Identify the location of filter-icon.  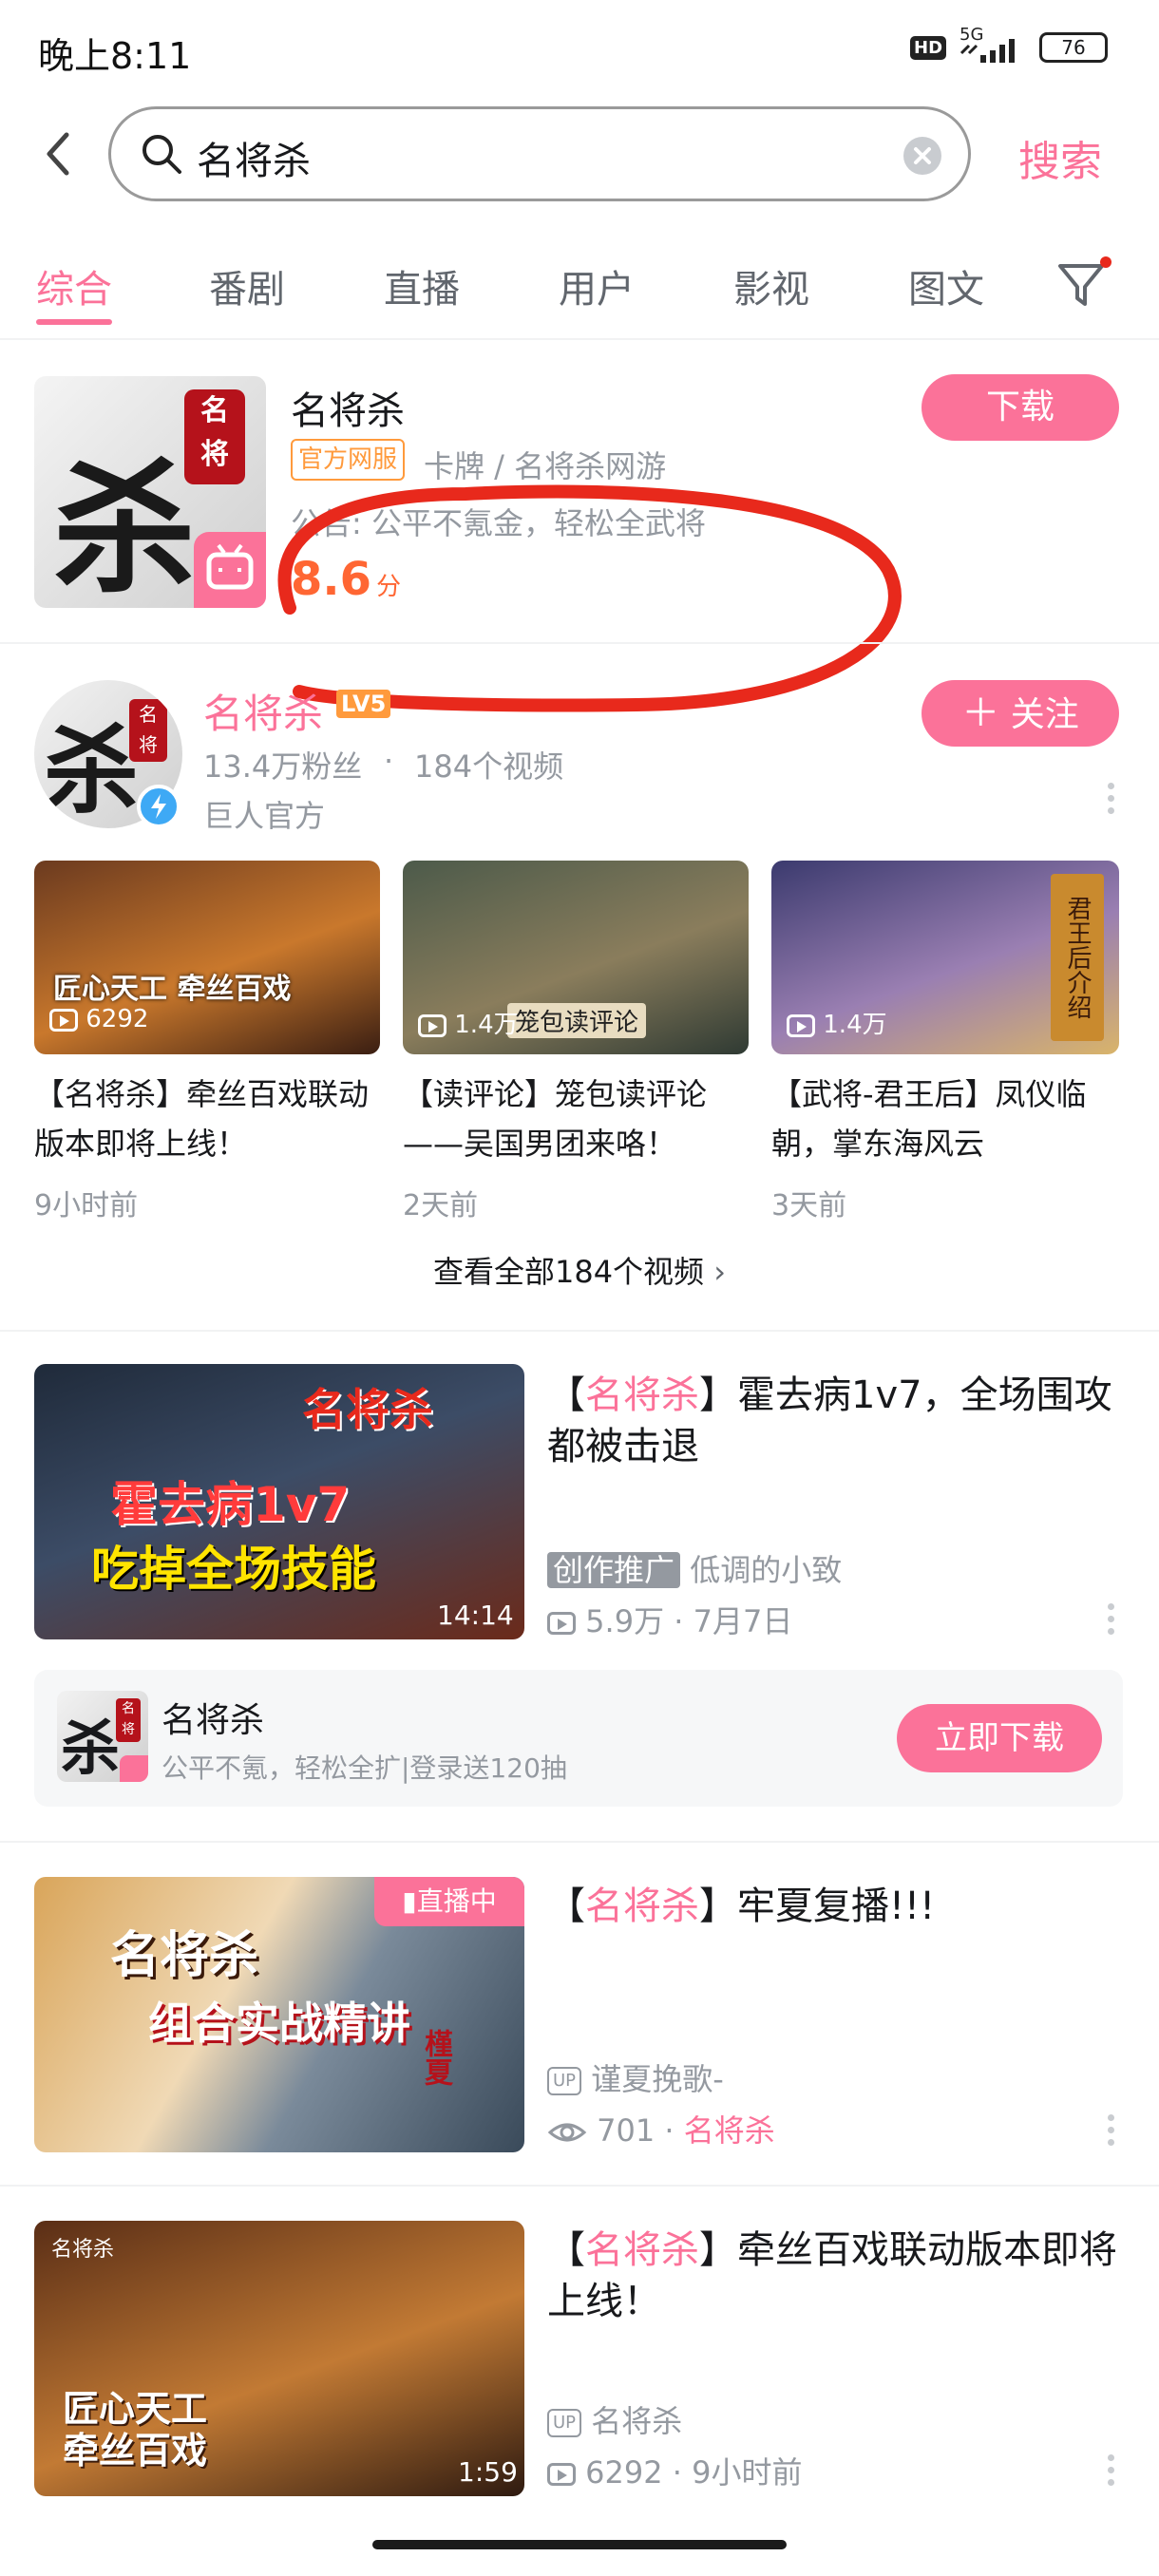
(1083, 284).